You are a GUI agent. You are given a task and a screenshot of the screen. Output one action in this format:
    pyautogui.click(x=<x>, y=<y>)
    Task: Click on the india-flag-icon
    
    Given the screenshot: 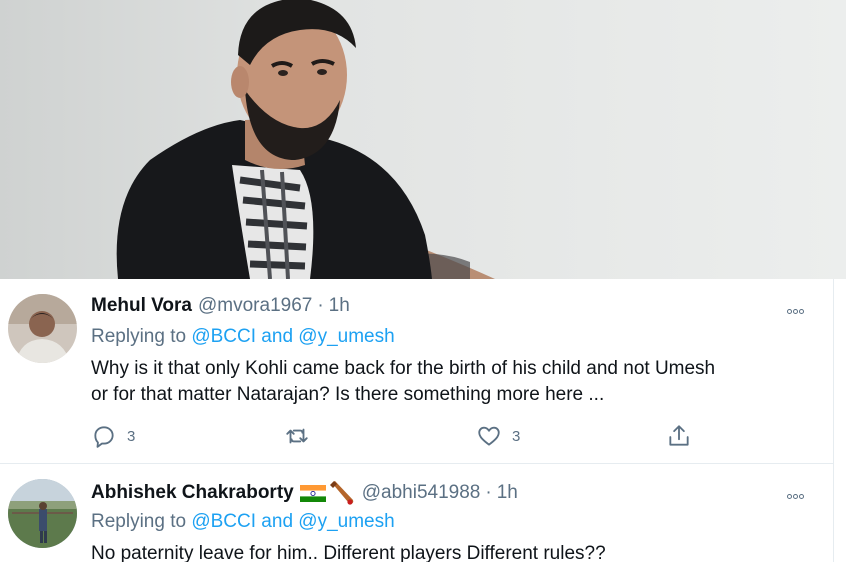 What is the action you would take?
    pyautogui.click(x=312, y=493)
    